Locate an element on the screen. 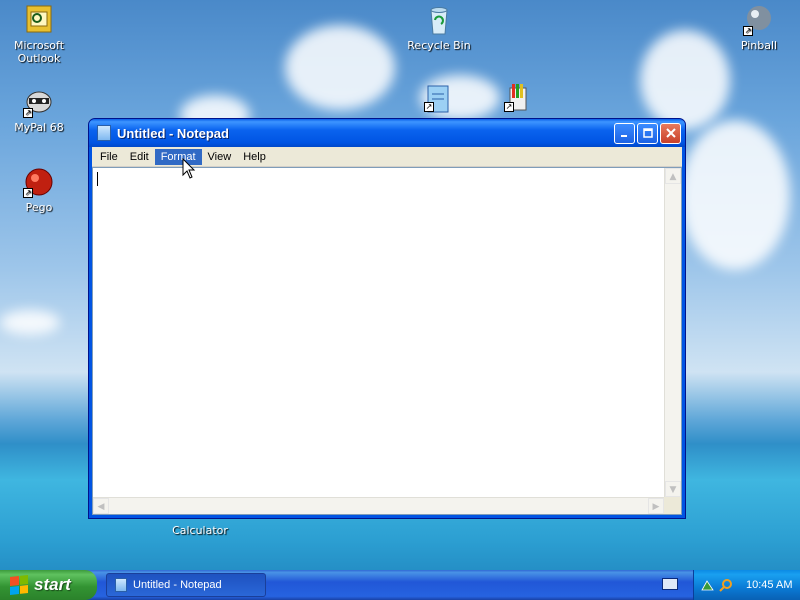  network-icon is located at coordinates (707, 585).